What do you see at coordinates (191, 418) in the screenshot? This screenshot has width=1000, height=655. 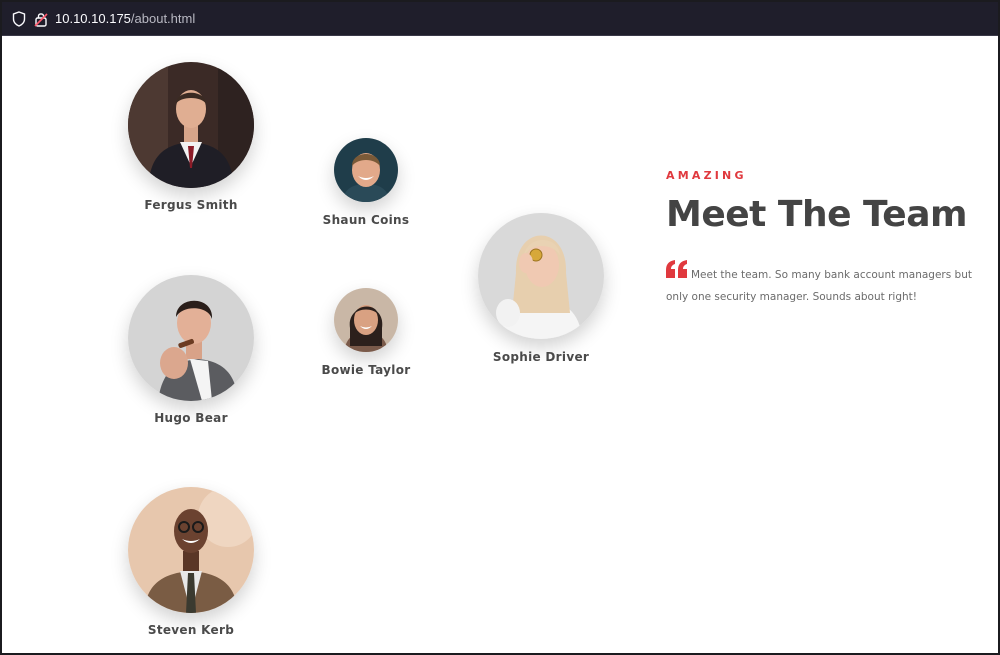 I see `member-name: Hugo Bear` at bounding box center [191, 418].